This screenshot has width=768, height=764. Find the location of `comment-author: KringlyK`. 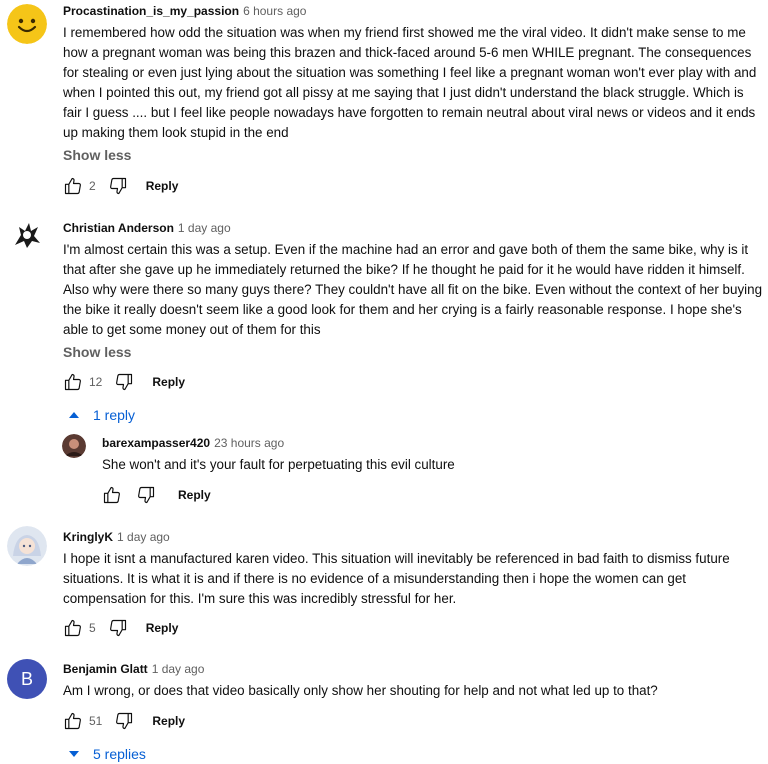

comment-author: KringlyK is located at coordinates (88, 537).